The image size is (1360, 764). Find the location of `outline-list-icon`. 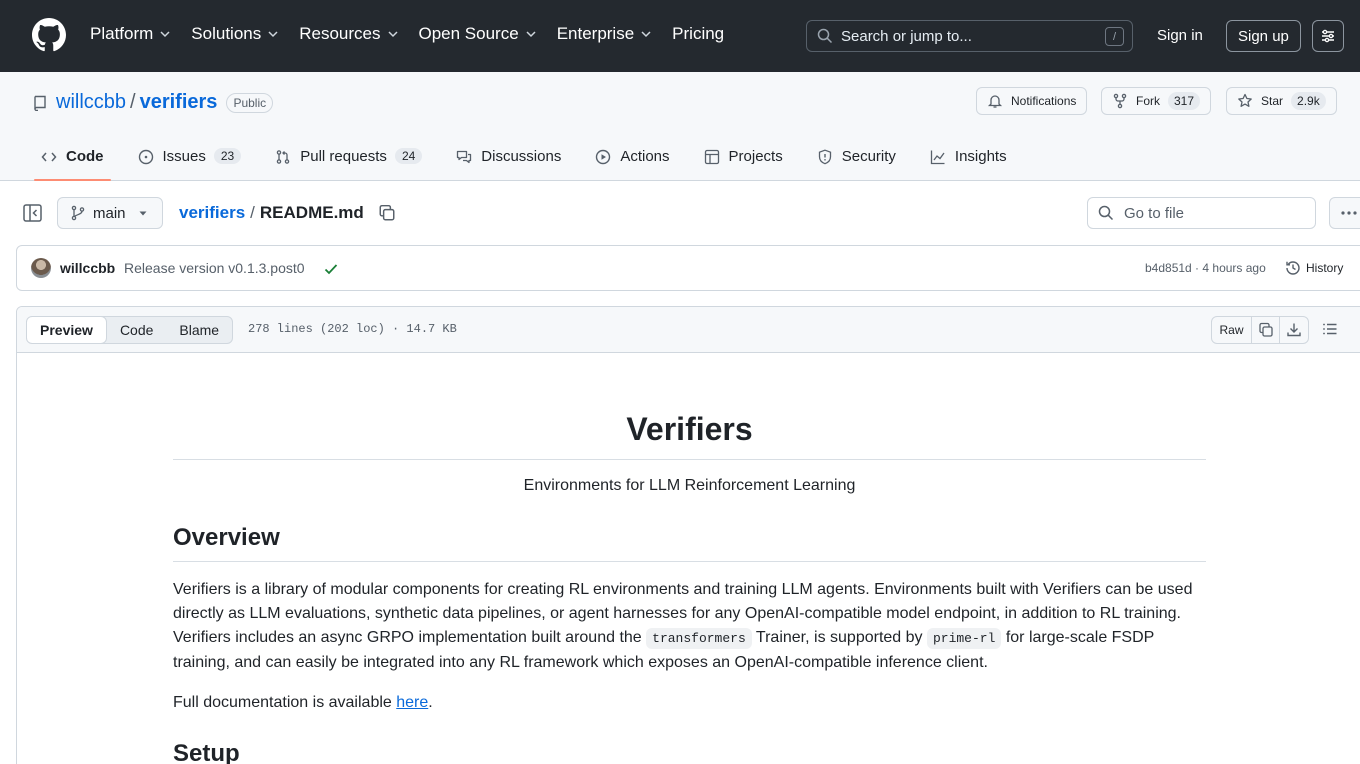

outline-list-icon is located at coordinates (1330, 329).